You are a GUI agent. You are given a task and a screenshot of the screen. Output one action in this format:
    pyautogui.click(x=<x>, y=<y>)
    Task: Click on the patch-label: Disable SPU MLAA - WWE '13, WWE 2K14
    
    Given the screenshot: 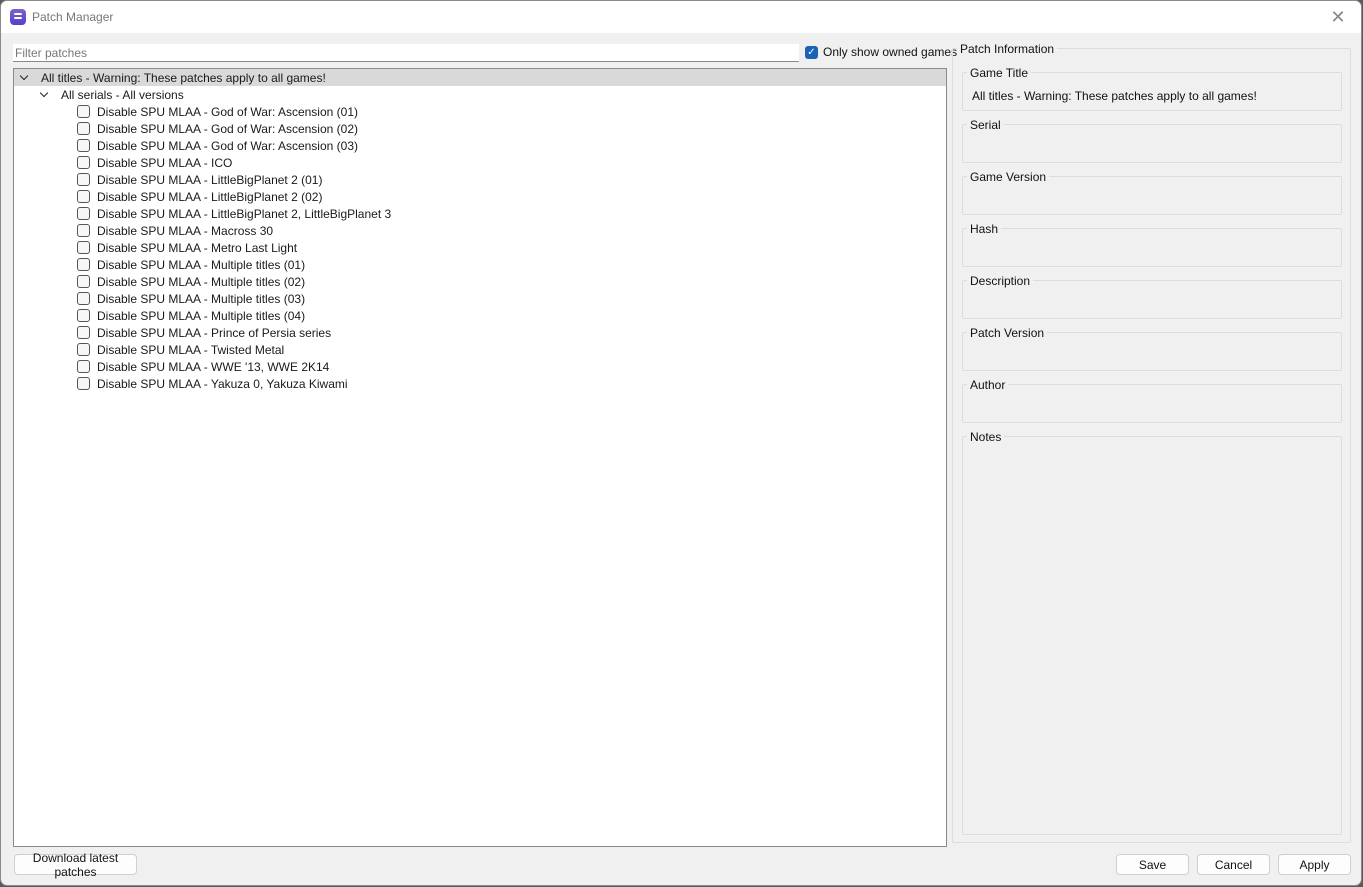 What is the action you would take?
    pyautogui.click(x=213, y=366)
    